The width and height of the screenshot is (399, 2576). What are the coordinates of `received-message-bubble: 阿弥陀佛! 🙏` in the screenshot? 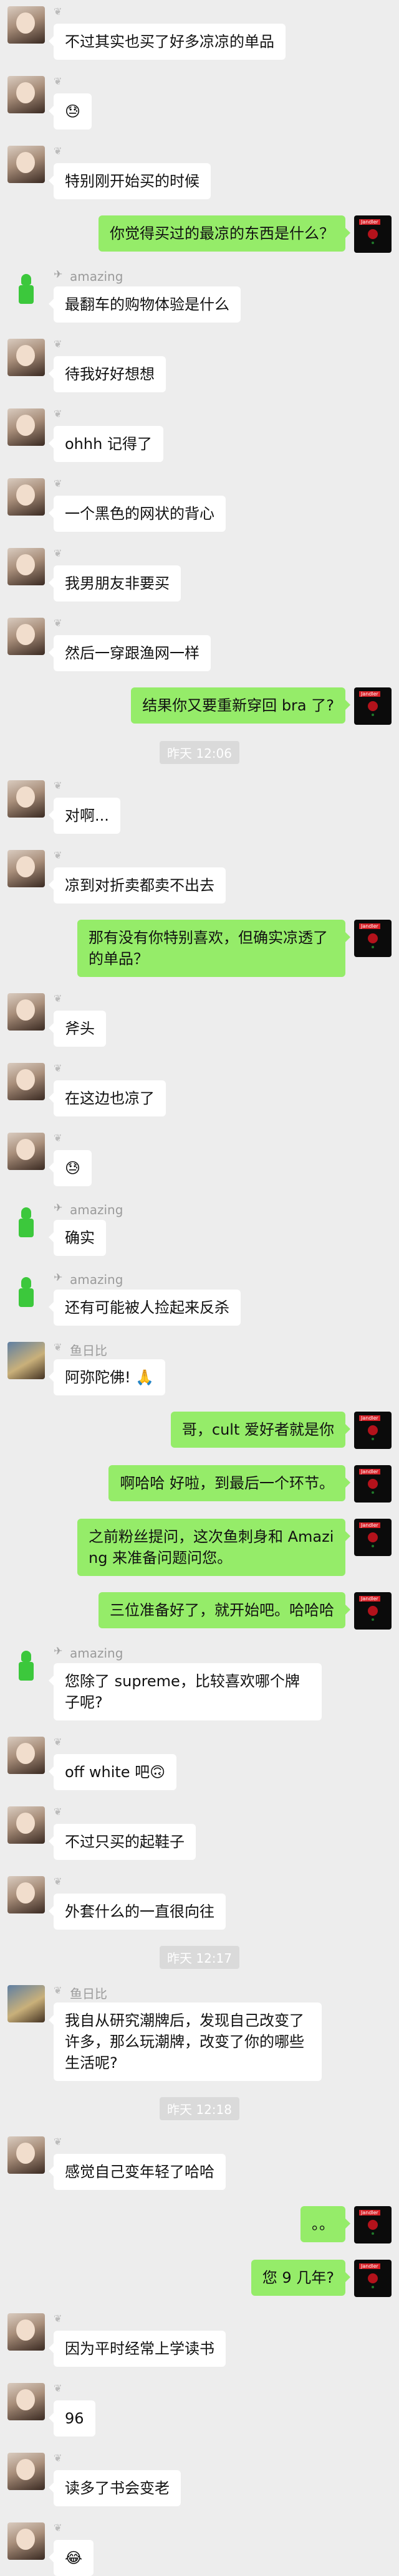 It's located at (107, 1377).